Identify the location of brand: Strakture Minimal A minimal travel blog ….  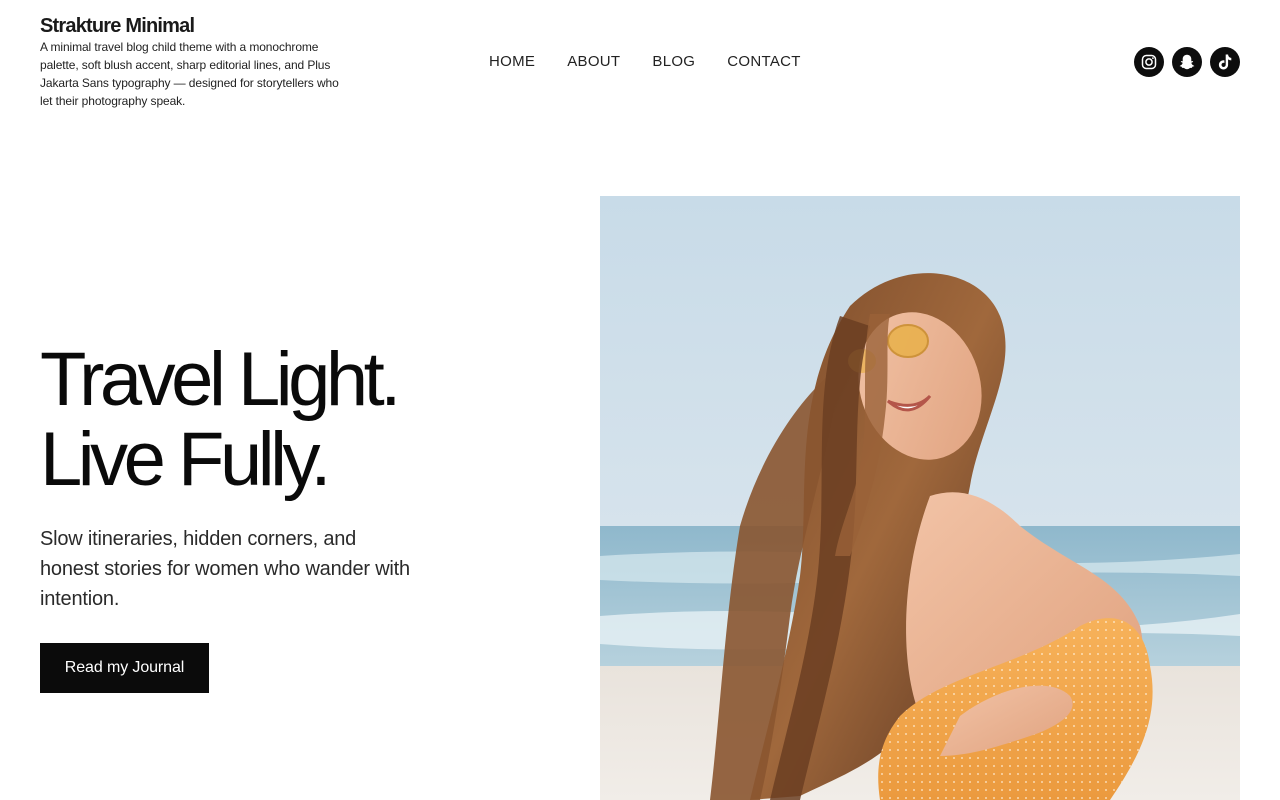
(195, 62).